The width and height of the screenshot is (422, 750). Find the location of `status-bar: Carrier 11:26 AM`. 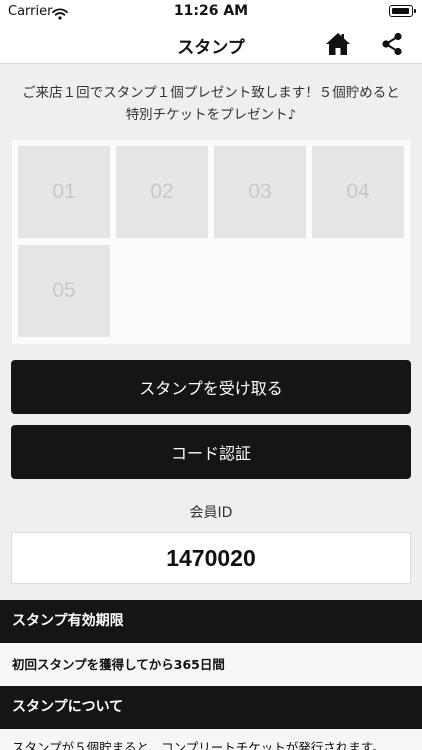

status-bar: Carrier 11:26 AM is located at coordinates (211, 12).